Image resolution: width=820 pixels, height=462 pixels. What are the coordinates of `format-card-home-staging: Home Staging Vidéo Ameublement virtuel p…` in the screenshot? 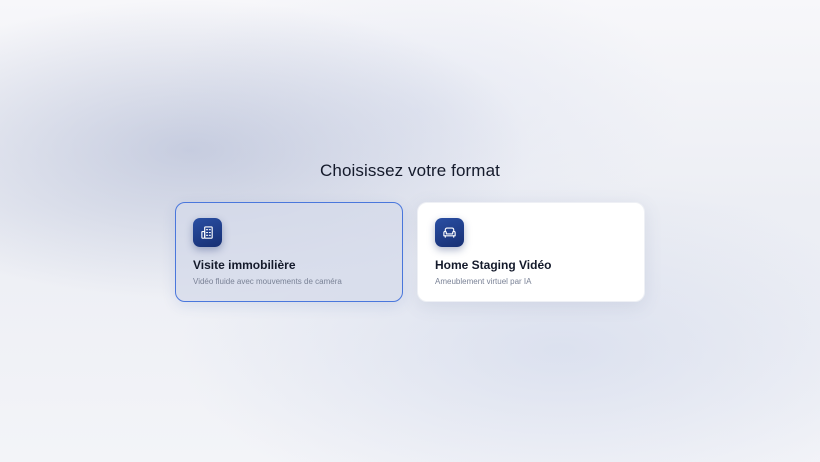 It's located at (531, 252).